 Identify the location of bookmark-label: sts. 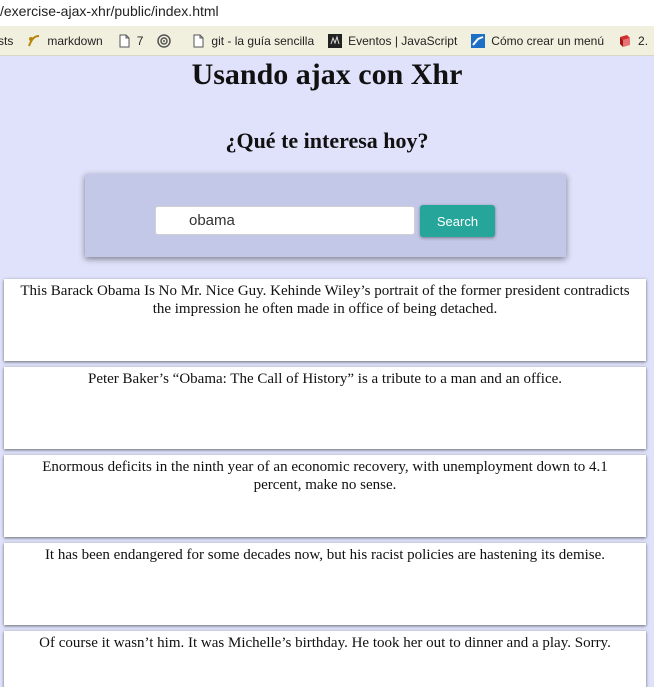
(7, 40).